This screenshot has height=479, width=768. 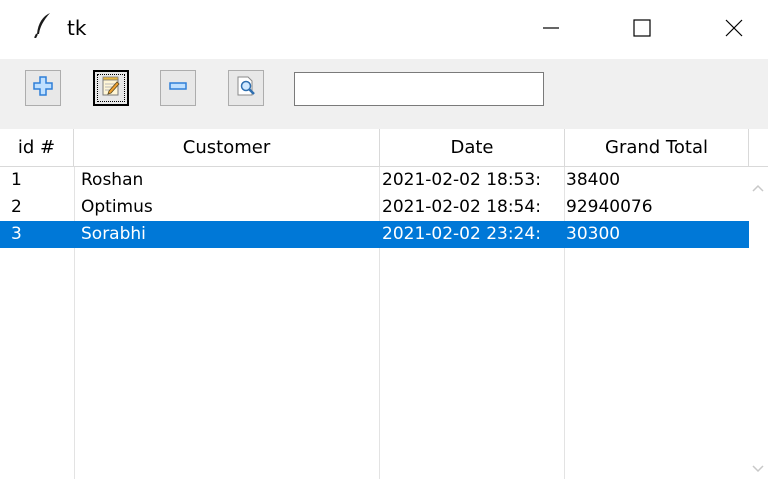 I want to click on minimize-button, so click(x=551, y=29).